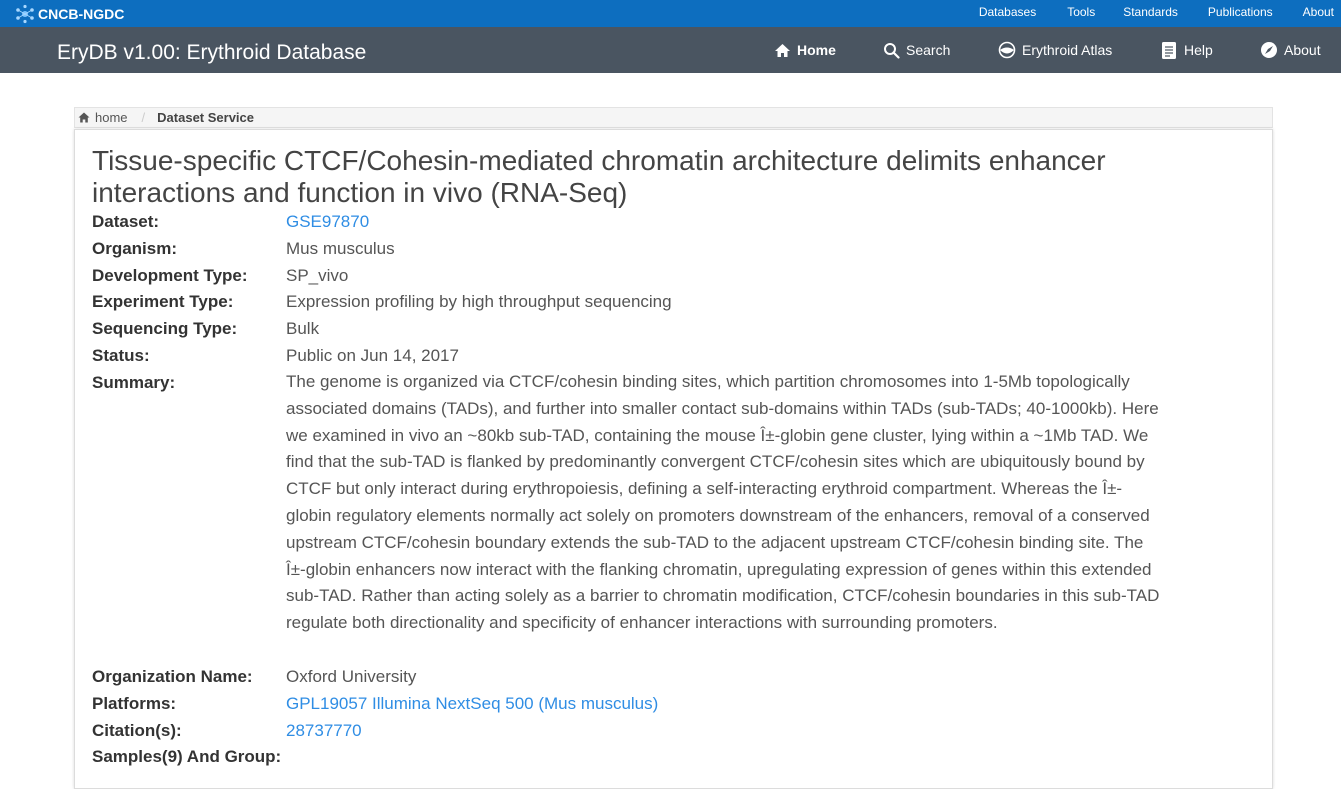  I want to click on document-icon, so click(1169, 50).